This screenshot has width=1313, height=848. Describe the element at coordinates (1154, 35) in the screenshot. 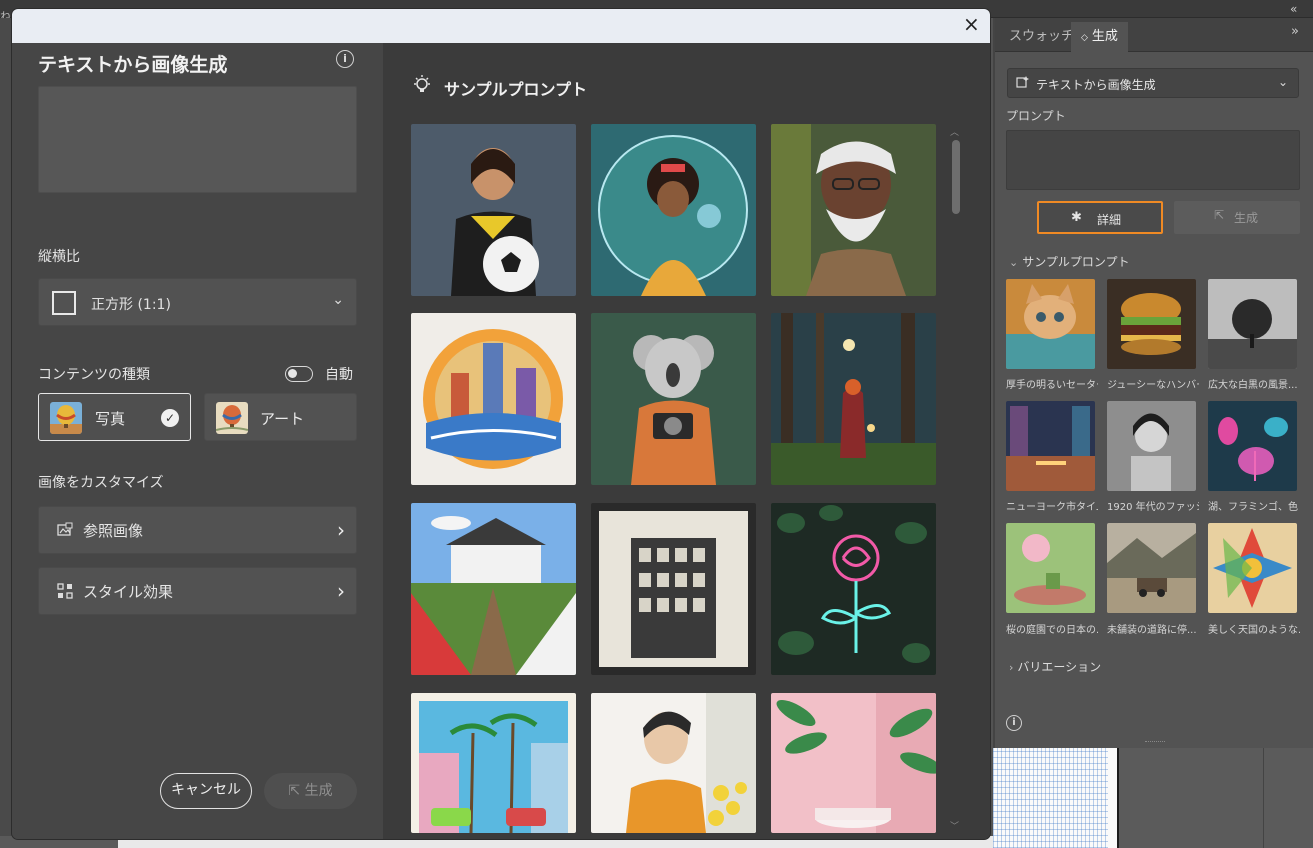

I see `panel-tabs: スウォッチ ◇ 生成 »` at that location.